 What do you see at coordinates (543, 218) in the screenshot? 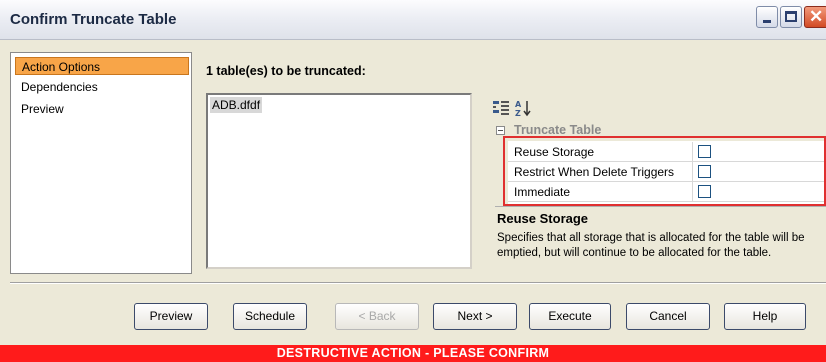
I see `description-title: Reuse Storage` at bounding box center [543, 218].